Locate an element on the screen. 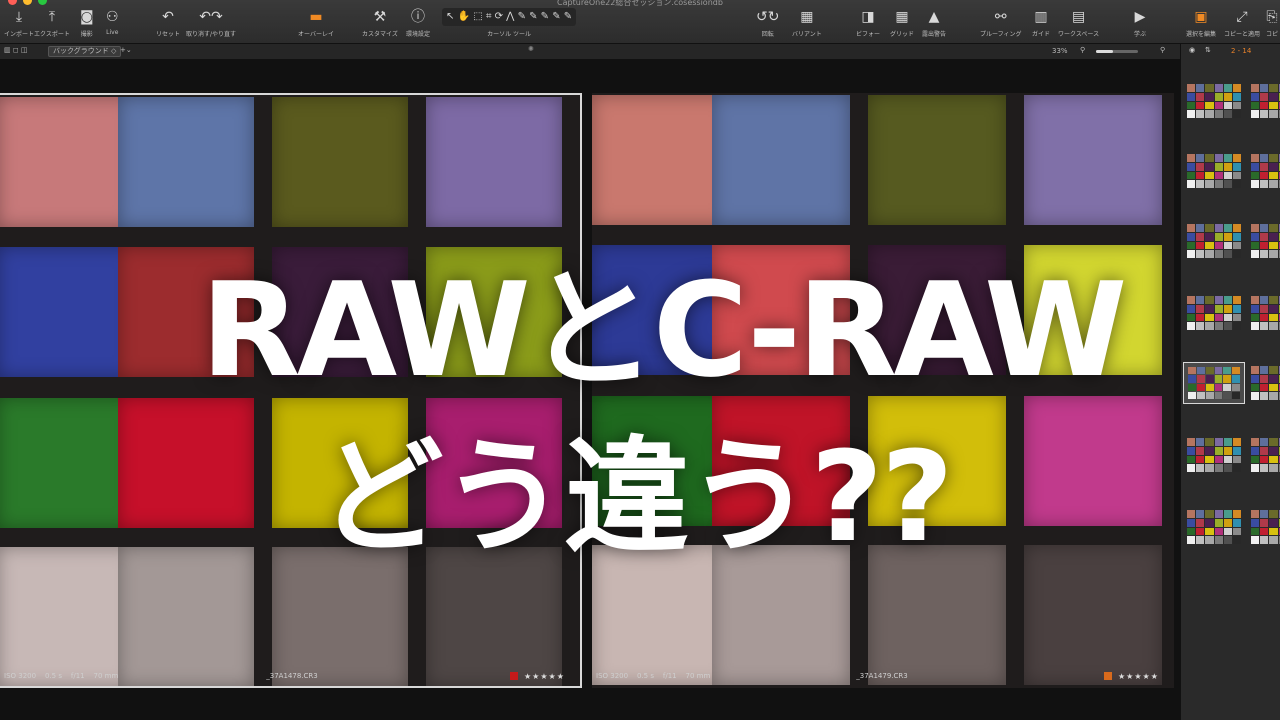 The image size is (1280, 720). preferences-button: ⓘ 環境設定 is located at coordinates (418, 23).